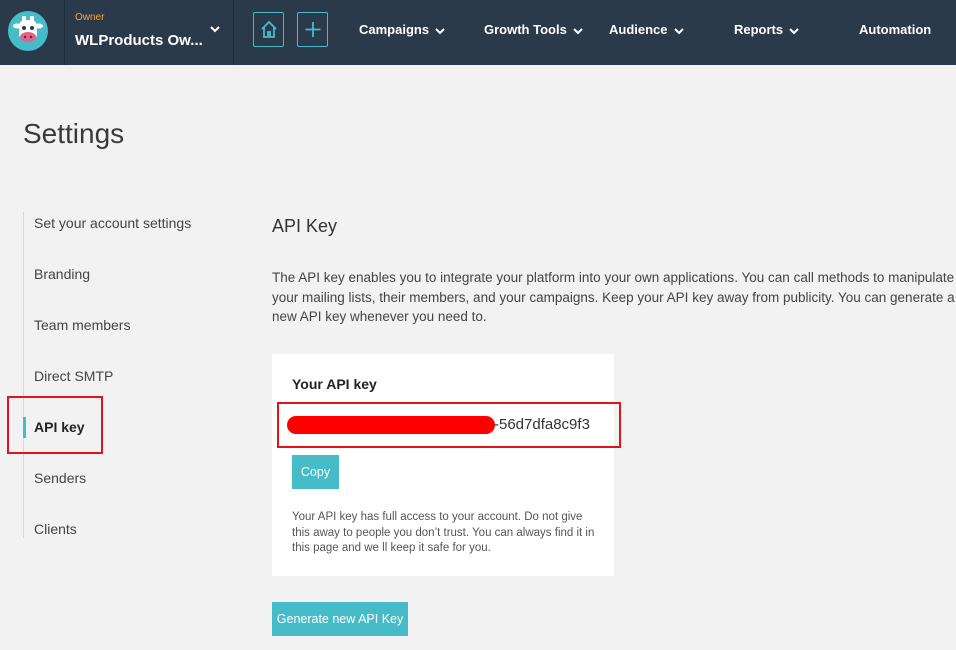  Describe the element at coordinates (62, 274) in the screenshot. I see `sidebar-item-branding: Branding` at that location.